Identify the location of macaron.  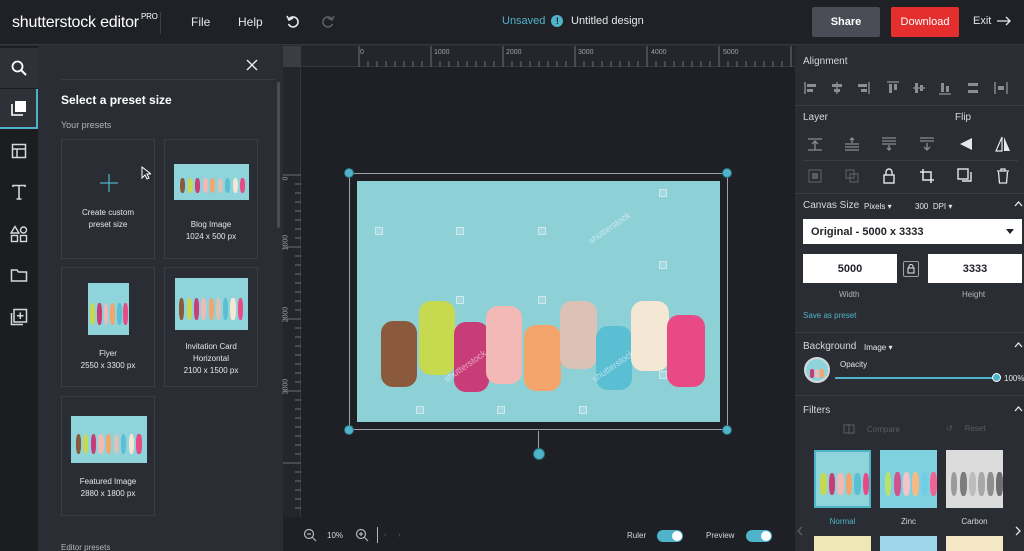
(650, 336).